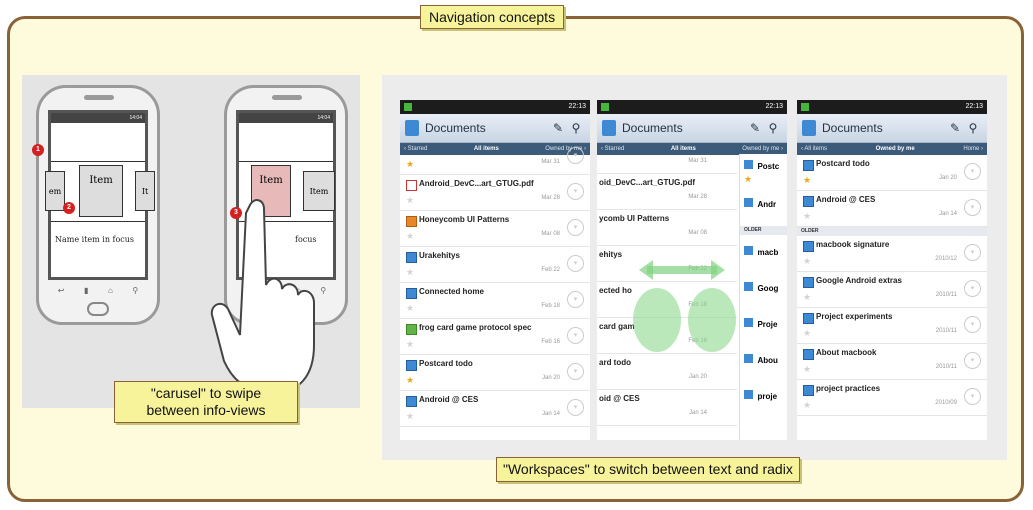 The width and height of the screenshot is (1033, 510). What do you see at coordinates (55, 191) in the screenshot?
I see `carousel-card-left: em` at bounding box center [55, 191].